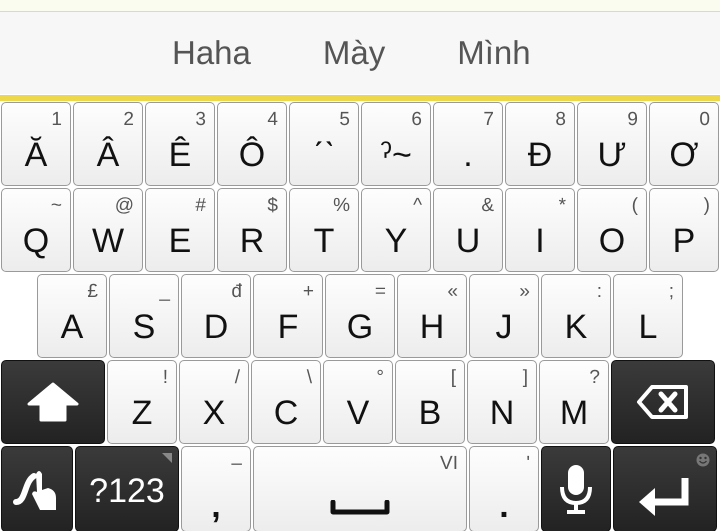 Image resolution: width=720 pixels, height=531 pixels. I want to click on key: « H, so click(432, 316).